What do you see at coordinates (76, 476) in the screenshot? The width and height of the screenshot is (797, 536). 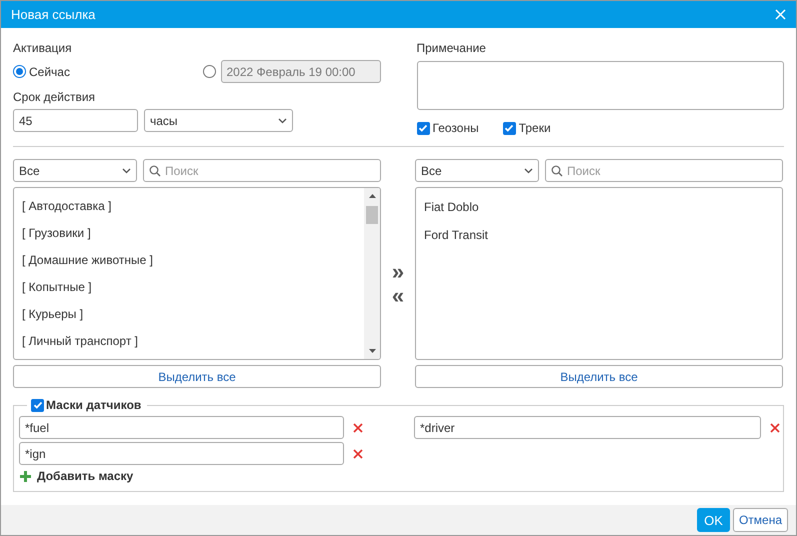 I see `add-mask-button: Добавить маску` at bounding box center [76, 476].